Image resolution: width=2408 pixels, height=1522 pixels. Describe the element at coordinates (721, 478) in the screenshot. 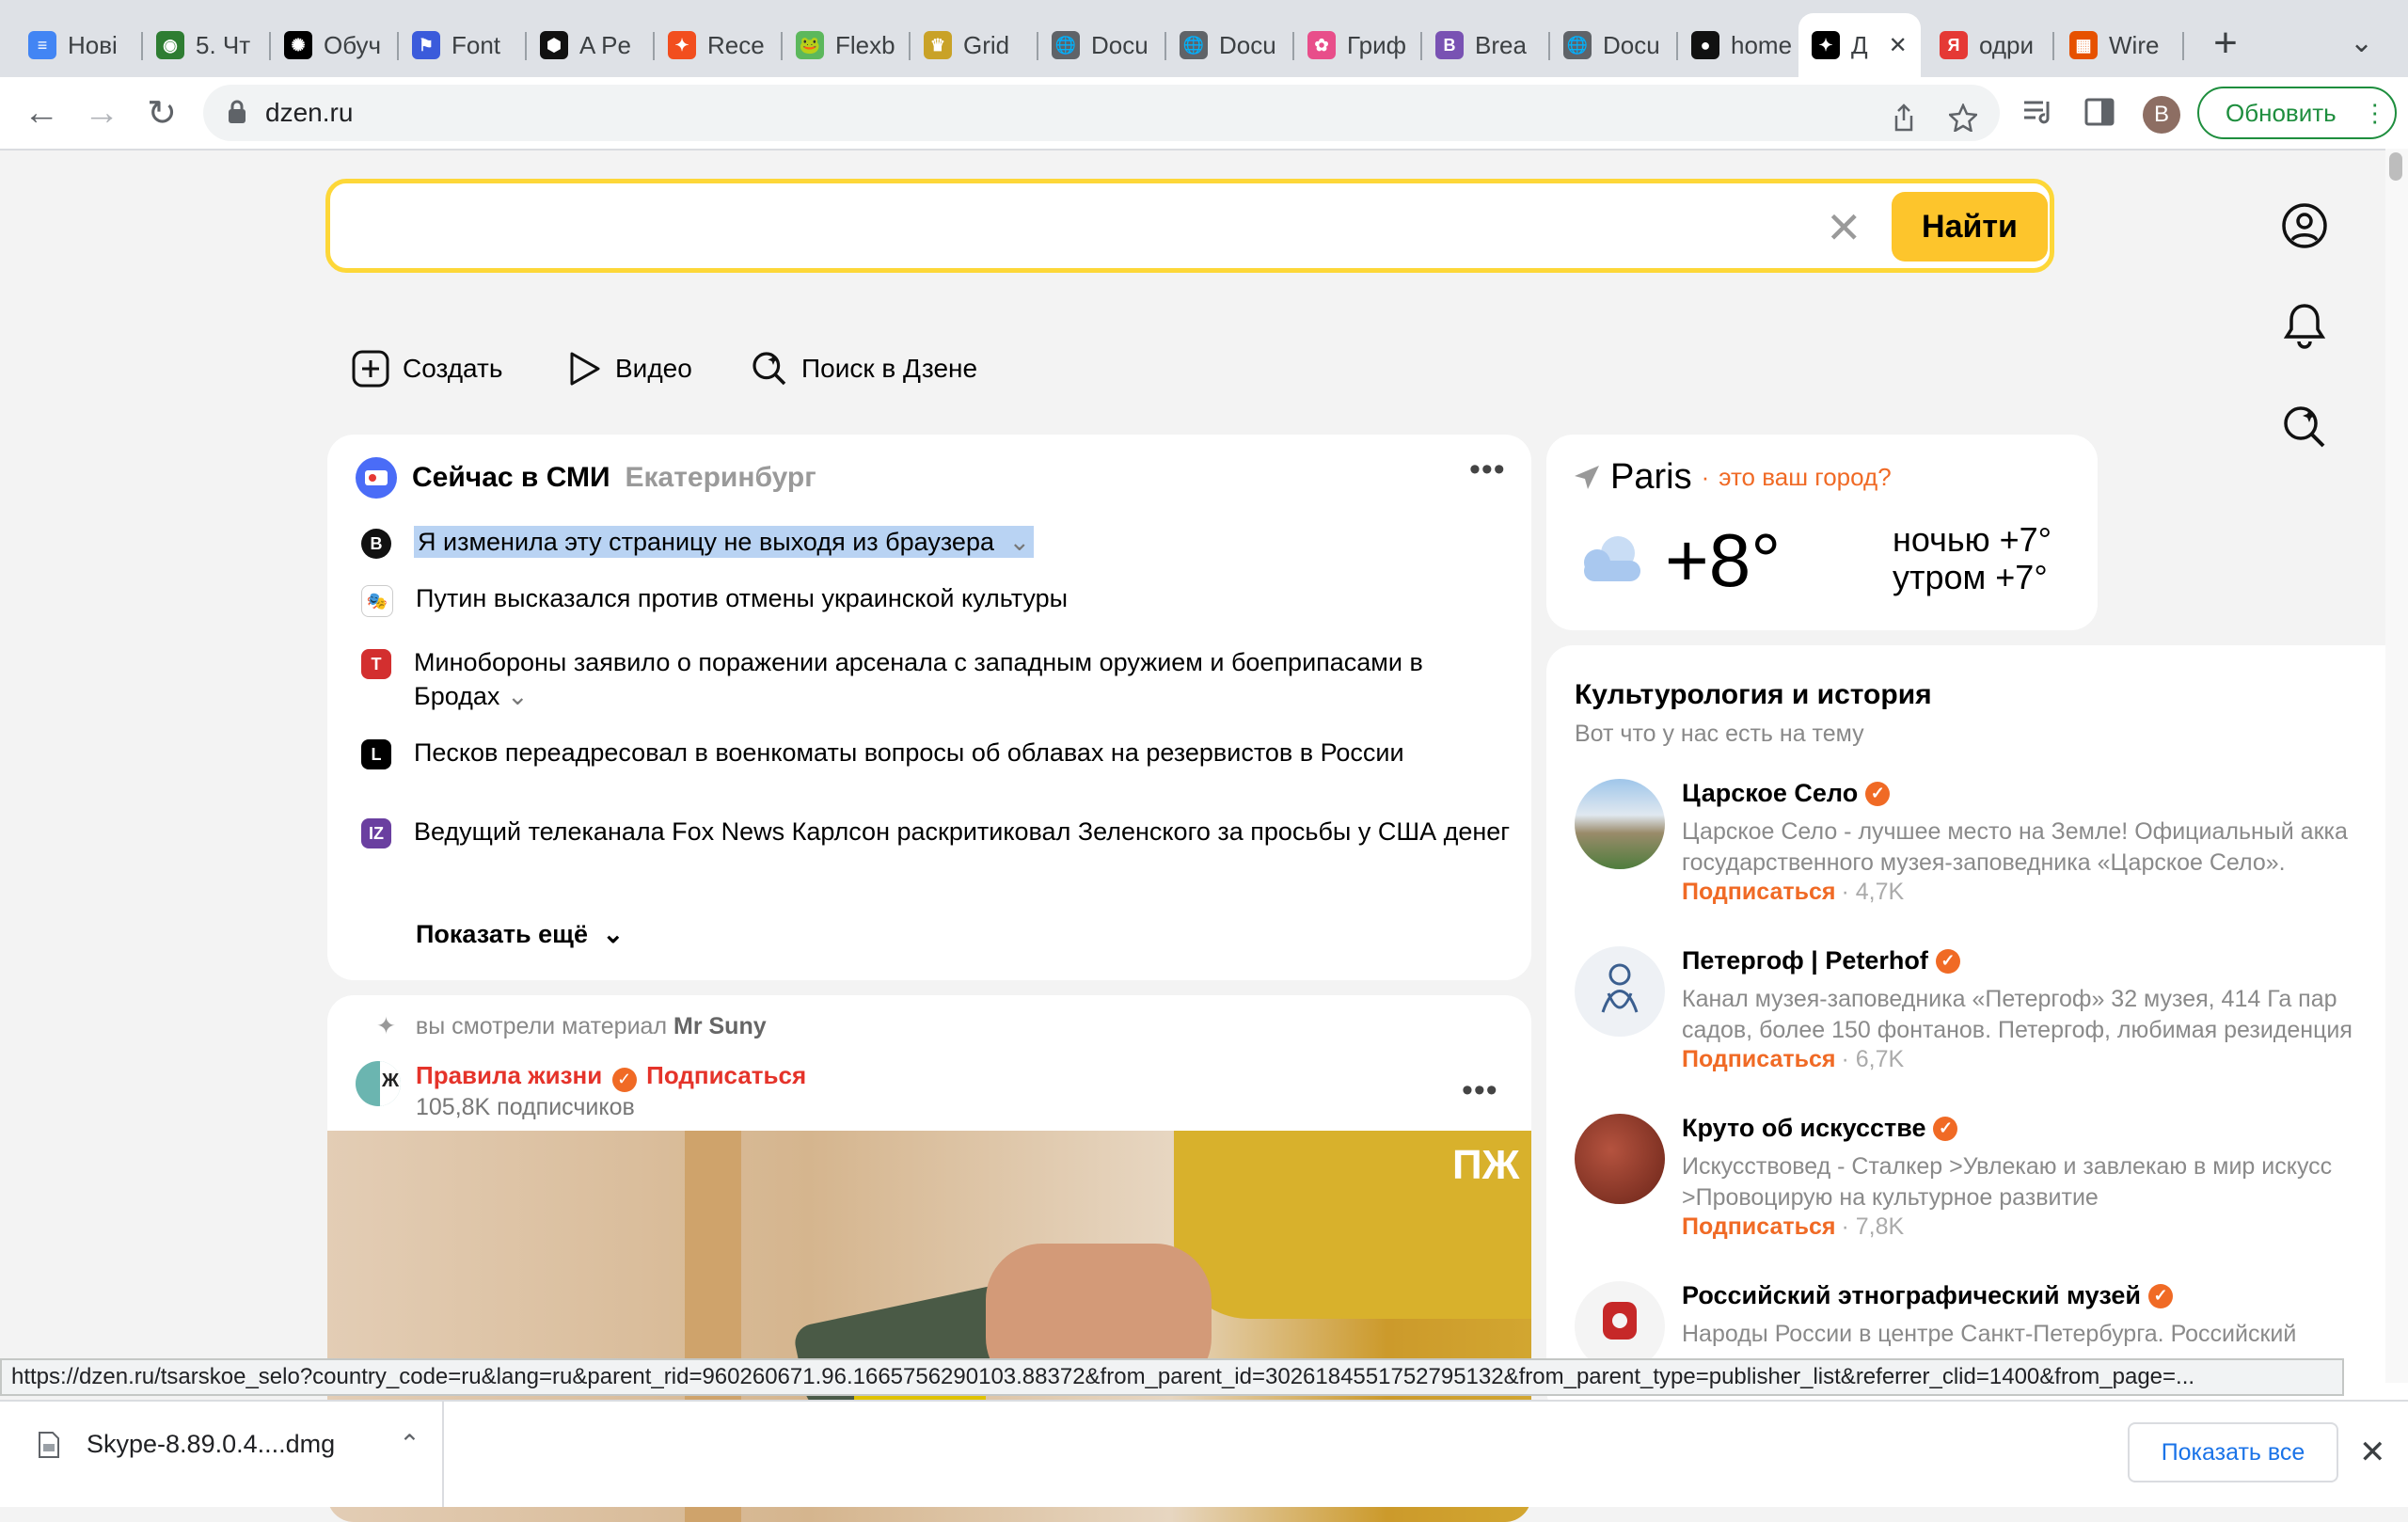

I see `news-city: Екатеринбург` at that location.